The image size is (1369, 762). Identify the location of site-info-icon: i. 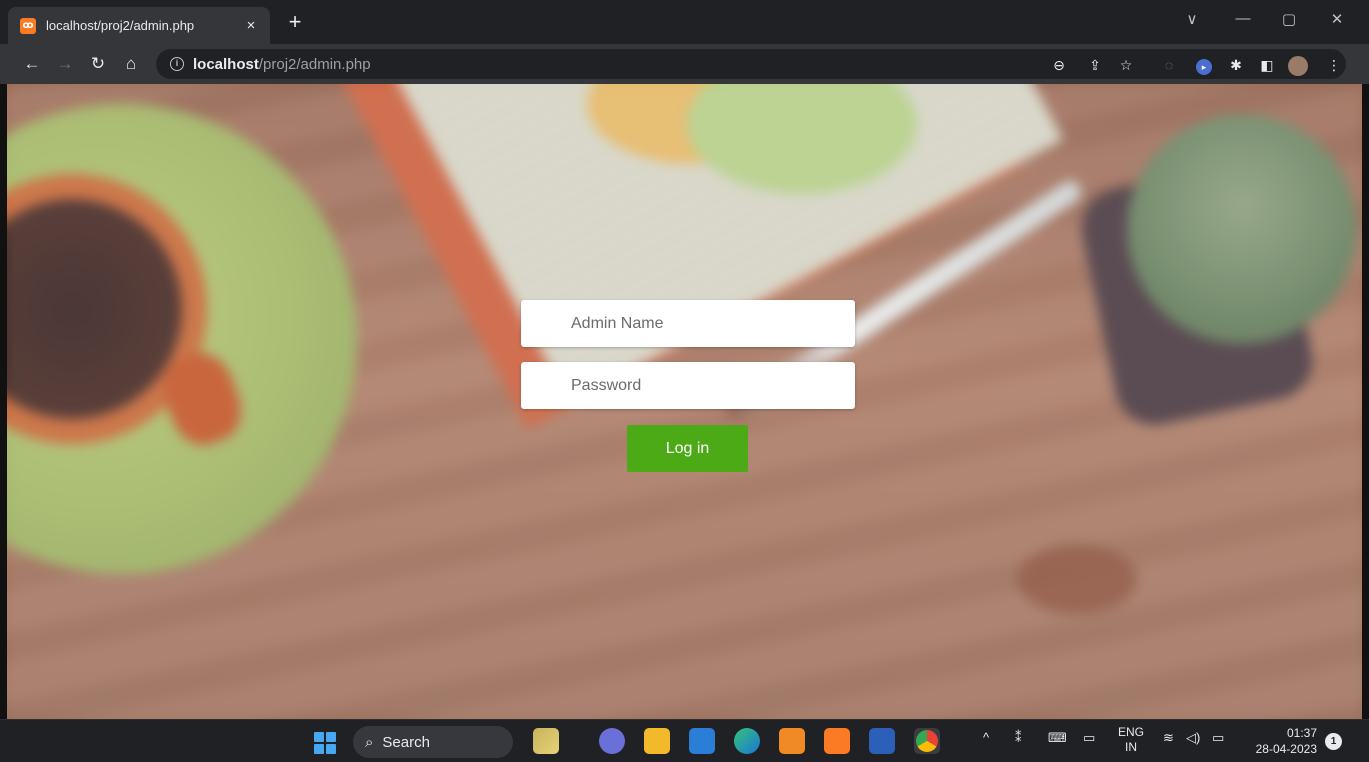
(177, 64).